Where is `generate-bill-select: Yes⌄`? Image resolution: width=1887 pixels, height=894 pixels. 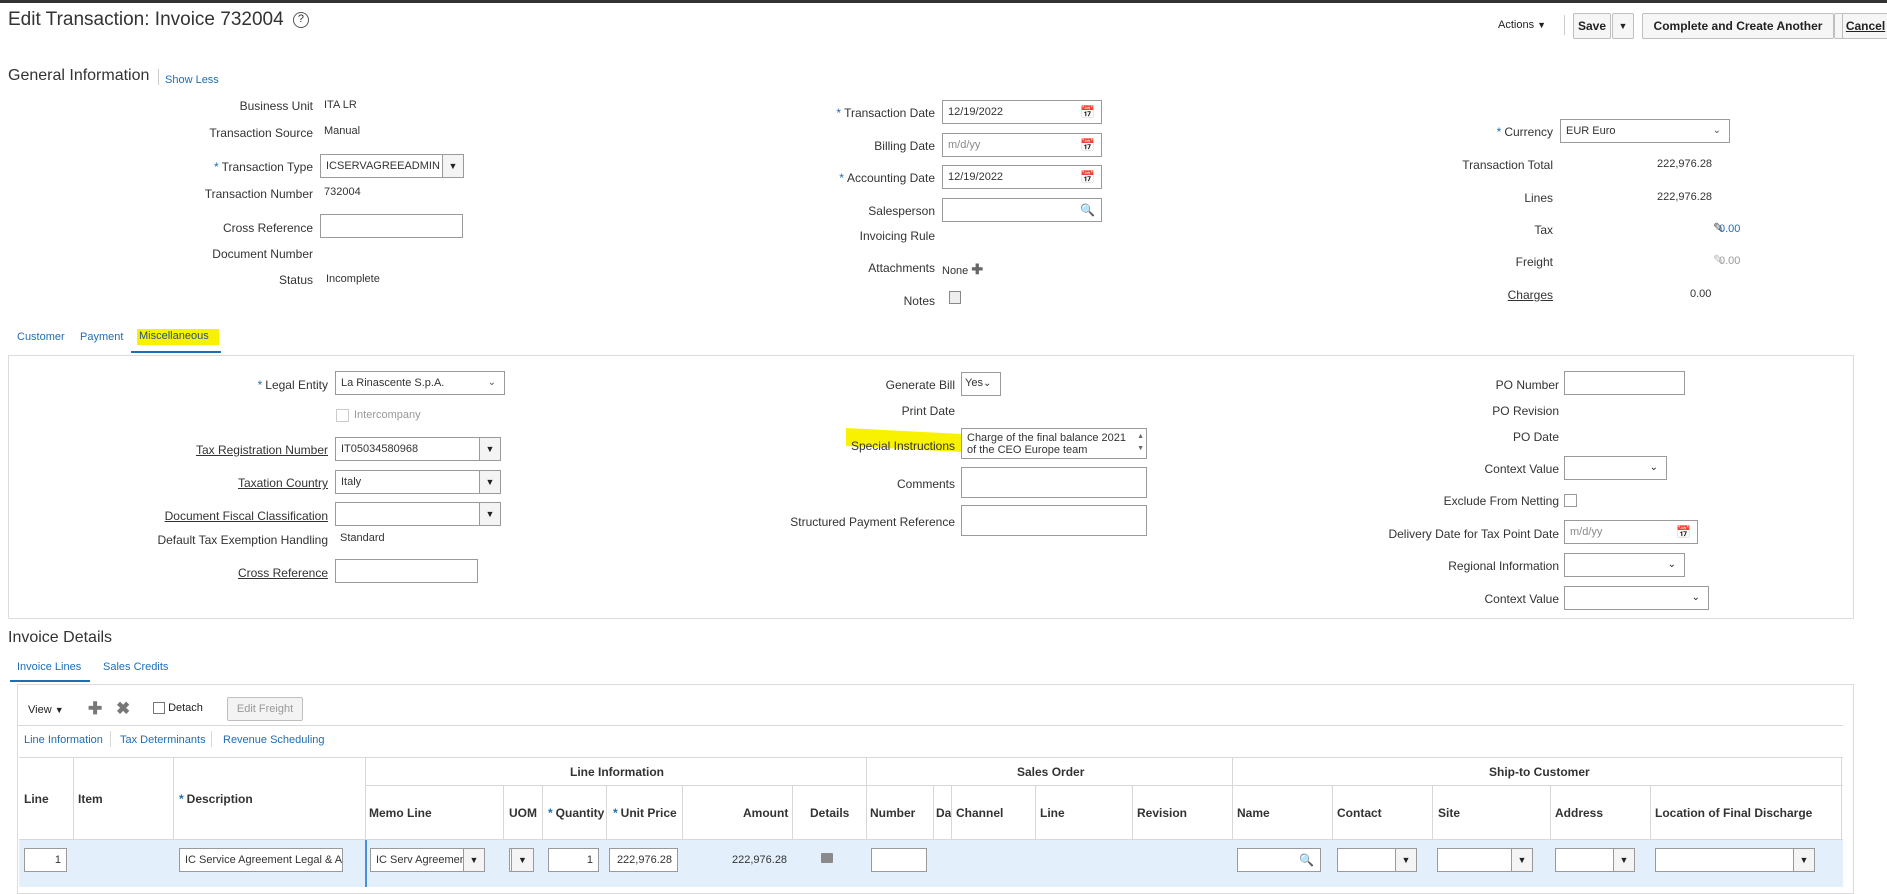 generate-bill-select: Yes⌄ is located at coordinates (981, 384).